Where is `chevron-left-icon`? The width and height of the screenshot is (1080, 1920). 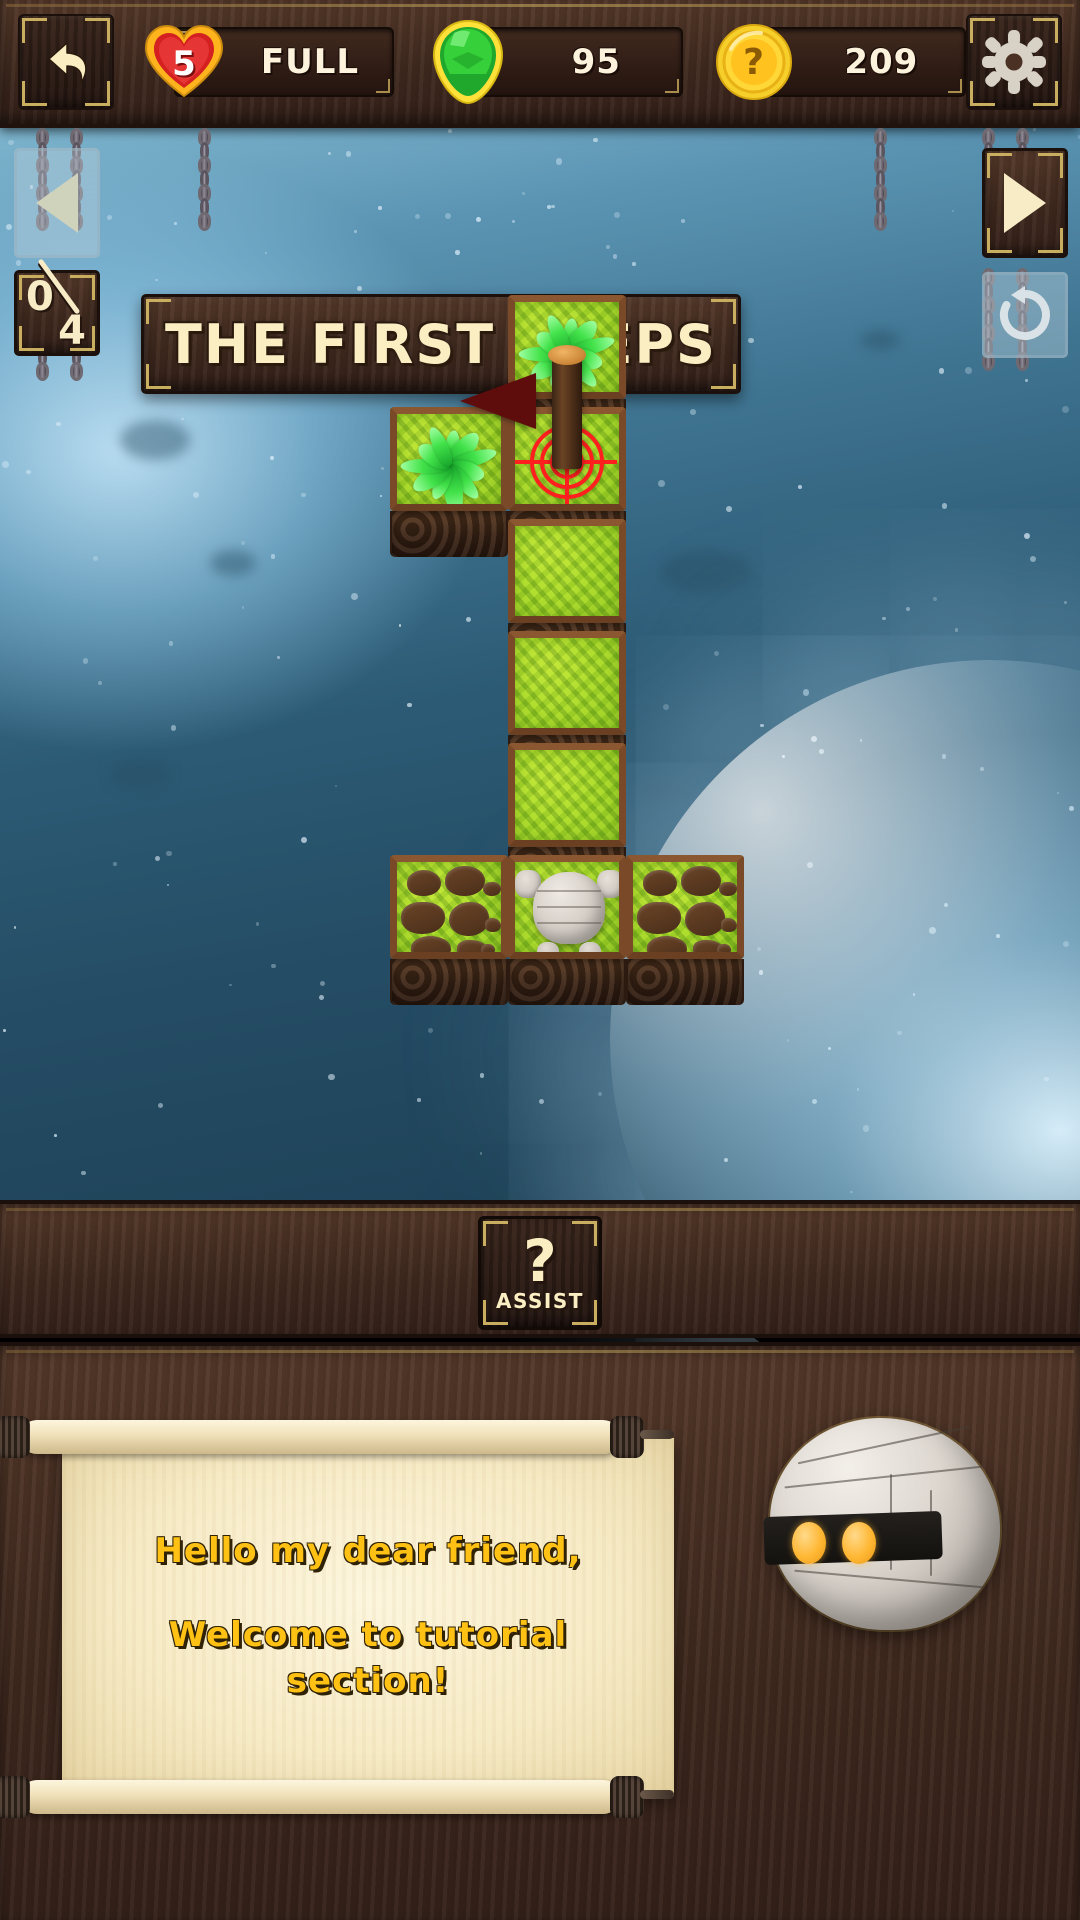 chevron-left-icon is located at coordinates (57, 203).